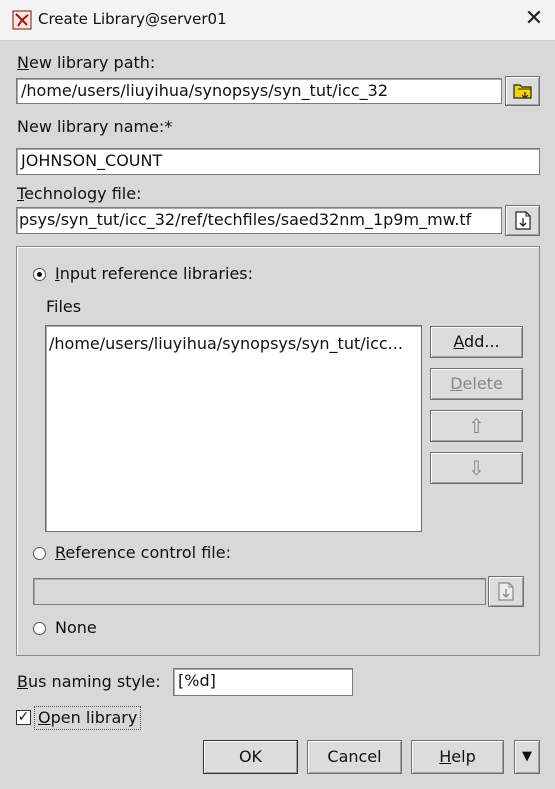  I want to click on browse-folder-button, so click(522, 91).